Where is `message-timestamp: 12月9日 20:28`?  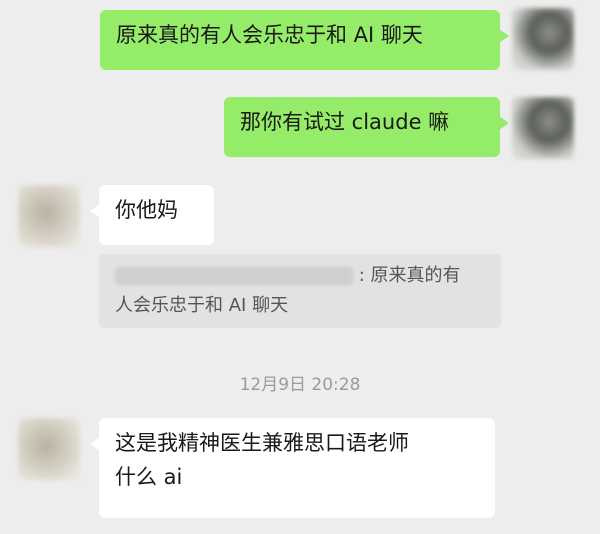
message-timestamp: 12月9日 20:28 is located at coordinates (300, 385).